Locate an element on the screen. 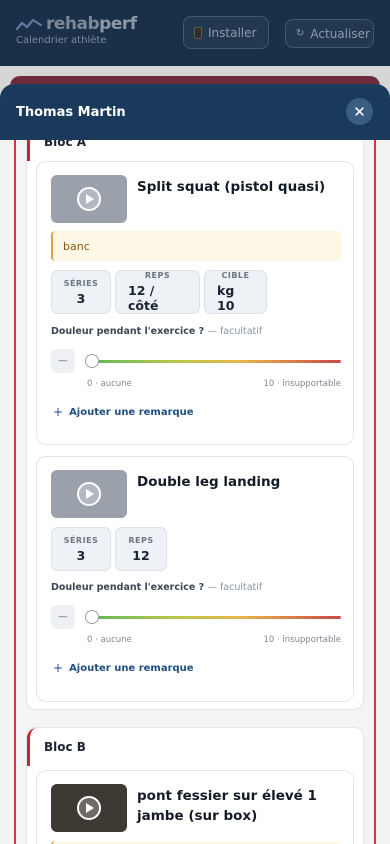  brand-logo: rehabperf Calendrier athlète is located at coordinates (76, 30).